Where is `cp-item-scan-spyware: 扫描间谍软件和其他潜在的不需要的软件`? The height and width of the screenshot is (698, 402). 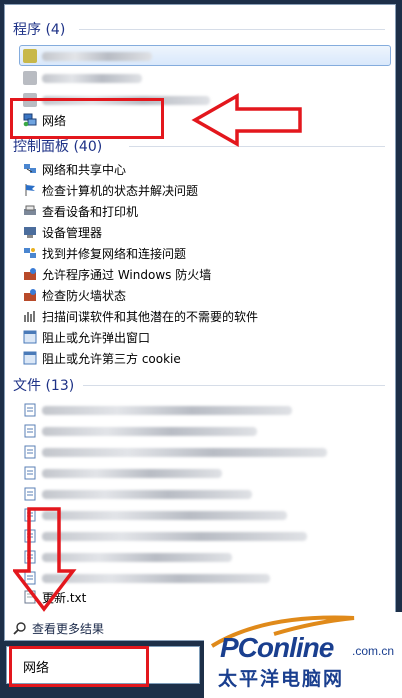
cp-item-scan-spyware: 扫描间谍软件和其他潜在的不需要的软件 is located at coordinates (140, 316).